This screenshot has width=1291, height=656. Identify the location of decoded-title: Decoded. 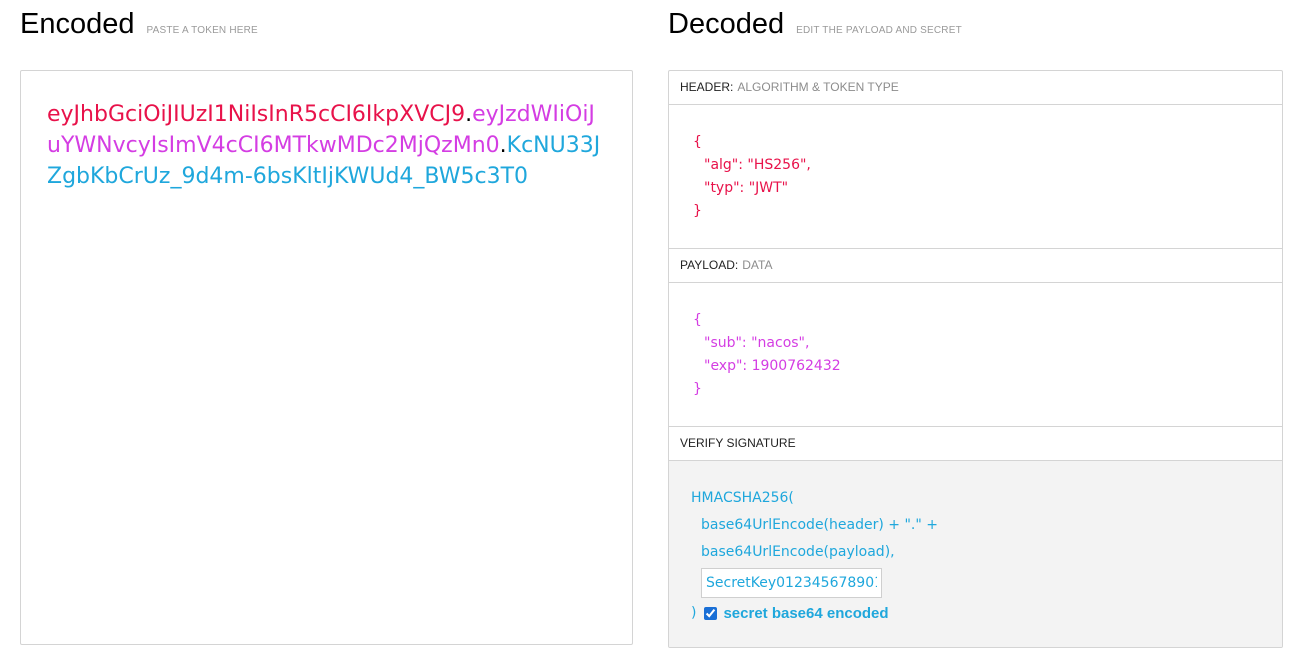
(726, 24).